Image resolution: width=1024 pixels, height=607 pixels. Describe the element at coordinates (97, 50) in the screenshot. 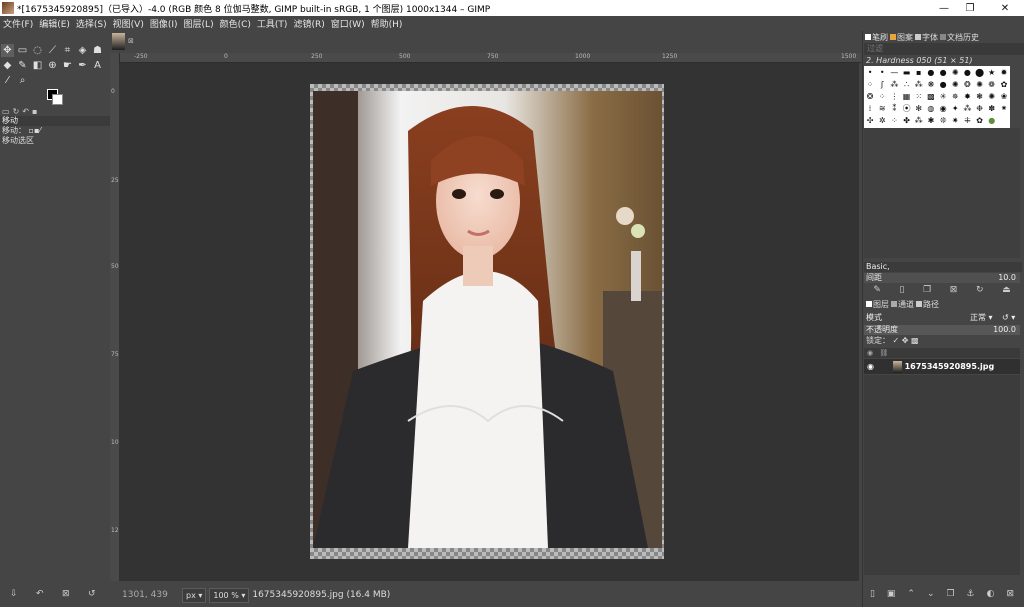

I see `warp-tool-icon: ☗` at that location.